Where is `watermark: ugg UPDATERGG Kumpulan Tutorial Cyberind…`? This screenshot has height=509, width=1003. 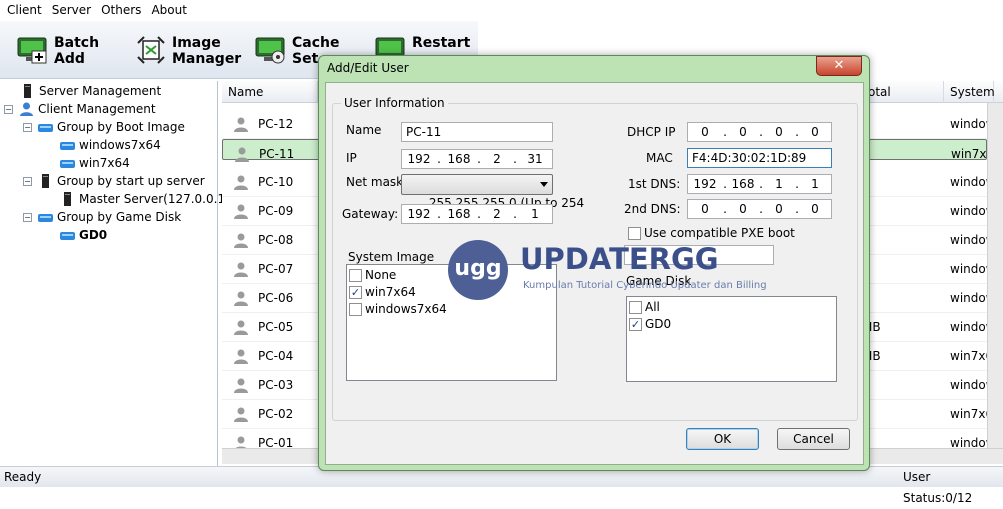
watermark: ugg UPDATERGG Kumpulan Tutorial Cyberind… is located at coordinates (613, 272).